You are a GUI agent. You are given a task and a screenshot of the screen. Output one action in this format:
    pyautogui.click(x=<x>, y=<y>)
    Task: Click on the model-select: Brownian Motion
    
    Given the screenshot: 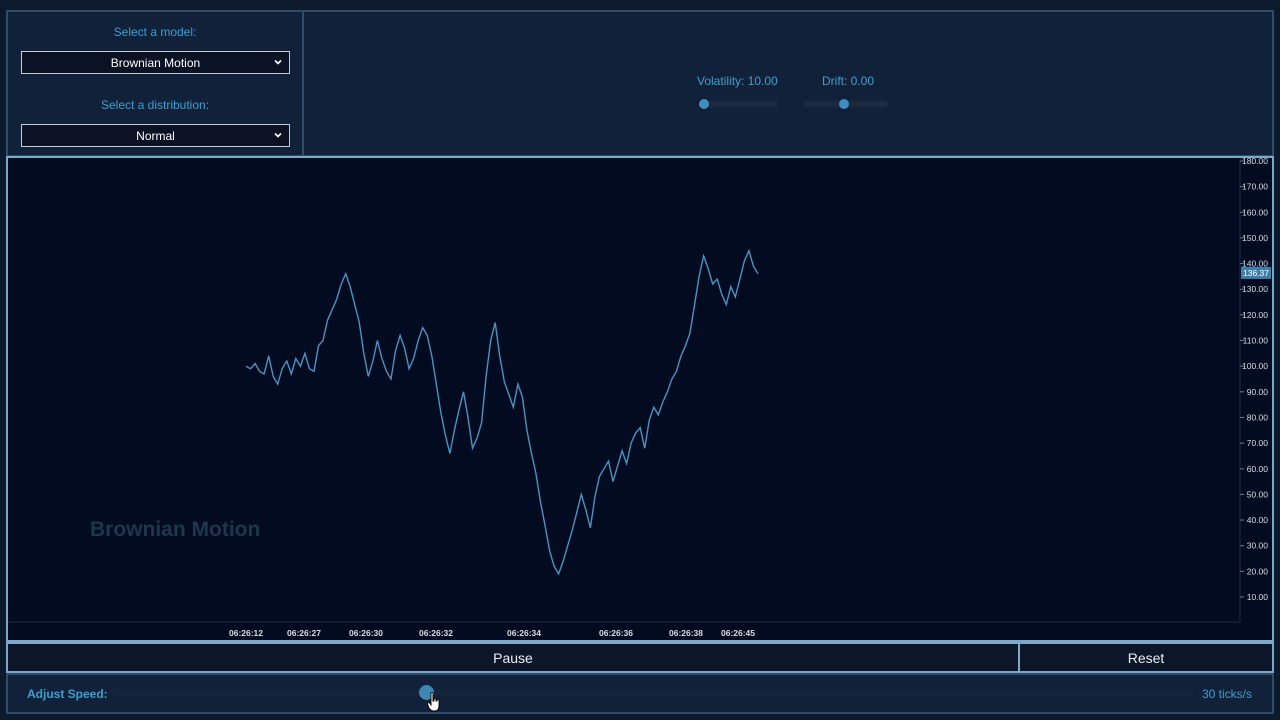 What is the action you would take?
    pyautogui.click(x=155, y=62)
    